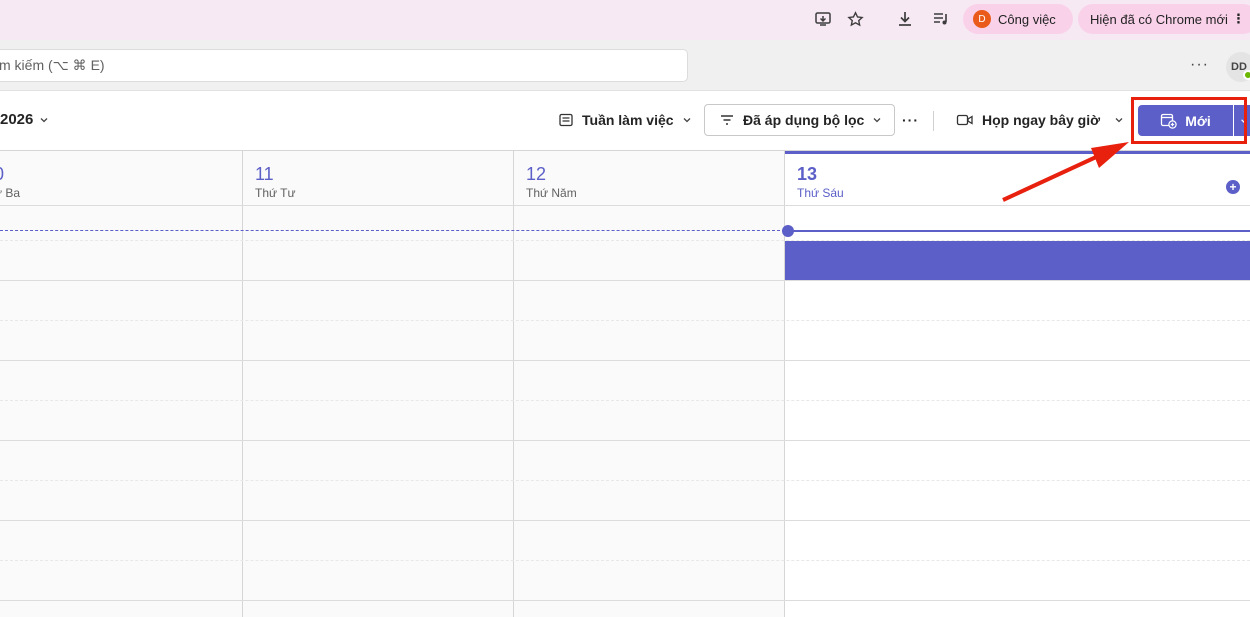  What do you see at coordinates (823, 19) in the screenshot?
I see `install-app-icon` at bounding box center [823, 19].